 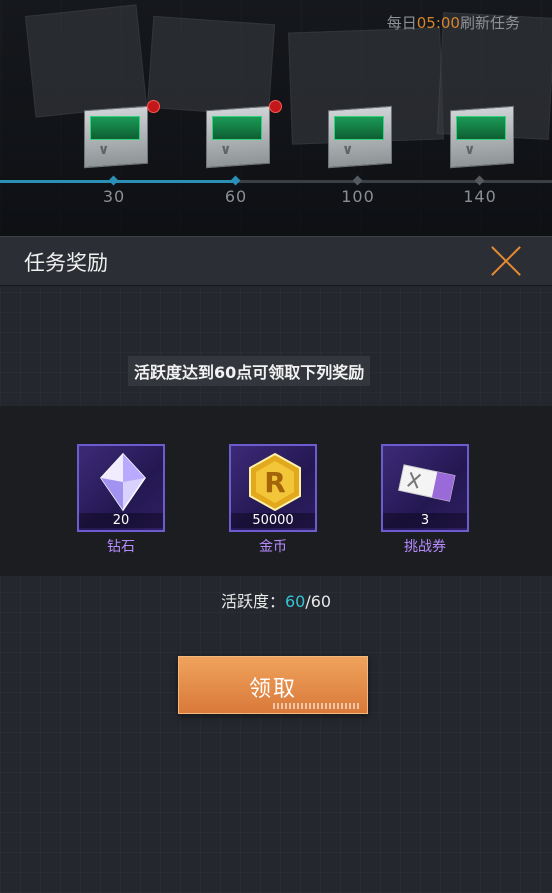 I want to click on daily-refresh-notice: 每日05:00刷新任务, so click(x=453, y=22).